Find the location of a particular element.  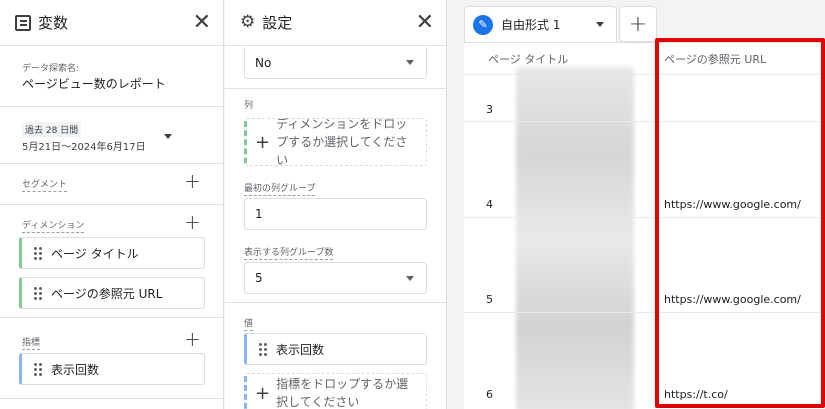

pencil-icon: ✎ is located at coordinates (483, 24).